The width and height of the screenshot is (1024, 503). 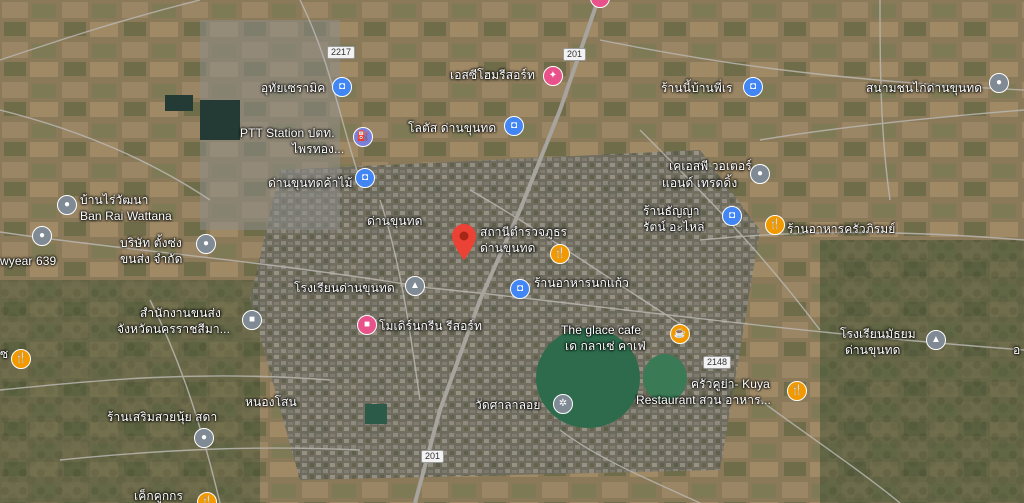 What do you see at coordinates (180, 313) in the screenshot?
I see `place-label: สำนักงานขนส่ง` at bounding box center [180, 313].